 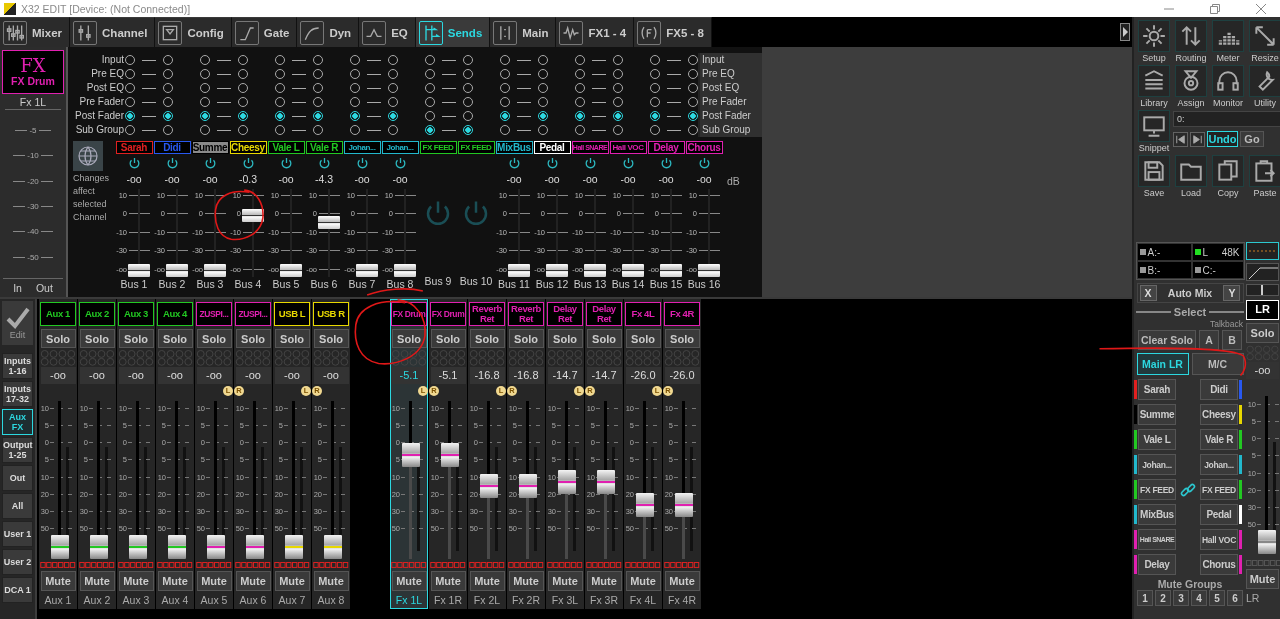 What do you see at coordinates (1263, 86) in the screenshot?
I see `tool-button: Utility` at bounding box center [1263, 86].